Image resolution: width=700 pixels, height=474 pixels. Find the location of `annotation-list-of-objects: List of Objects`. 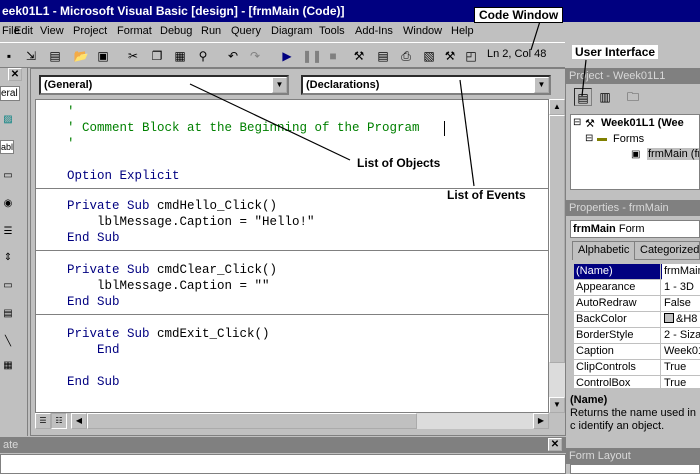

annotation-list-of-objects: List of Objects is located at coordinates (399, 163).